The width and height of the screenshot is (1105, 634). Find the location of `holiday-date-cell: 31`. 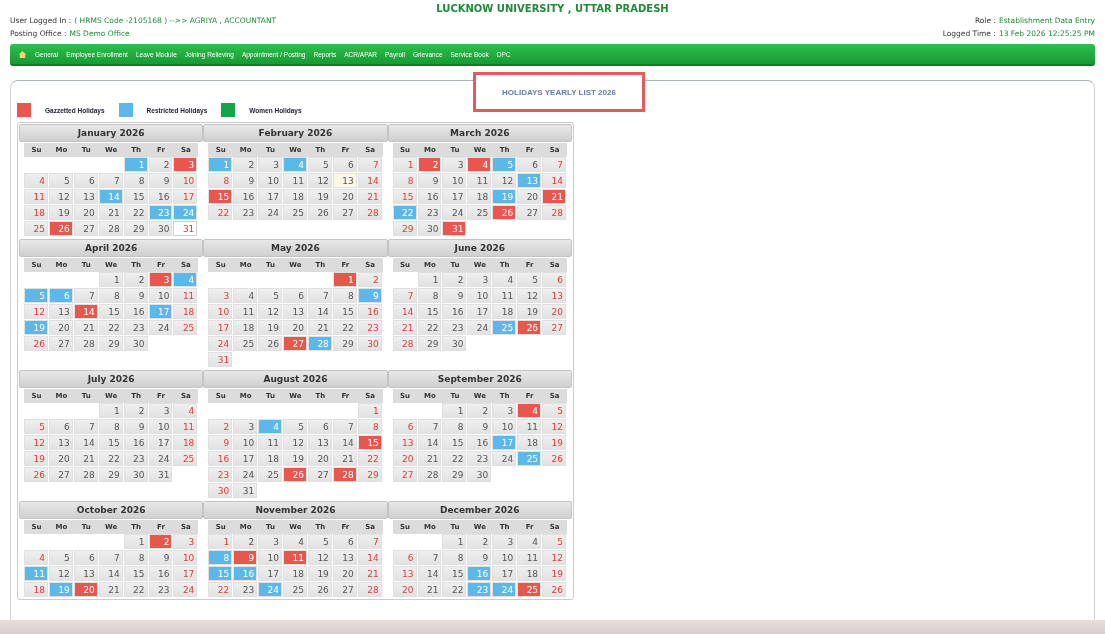

holiday-date-cell: 31 is located at coordinates (454, 228).